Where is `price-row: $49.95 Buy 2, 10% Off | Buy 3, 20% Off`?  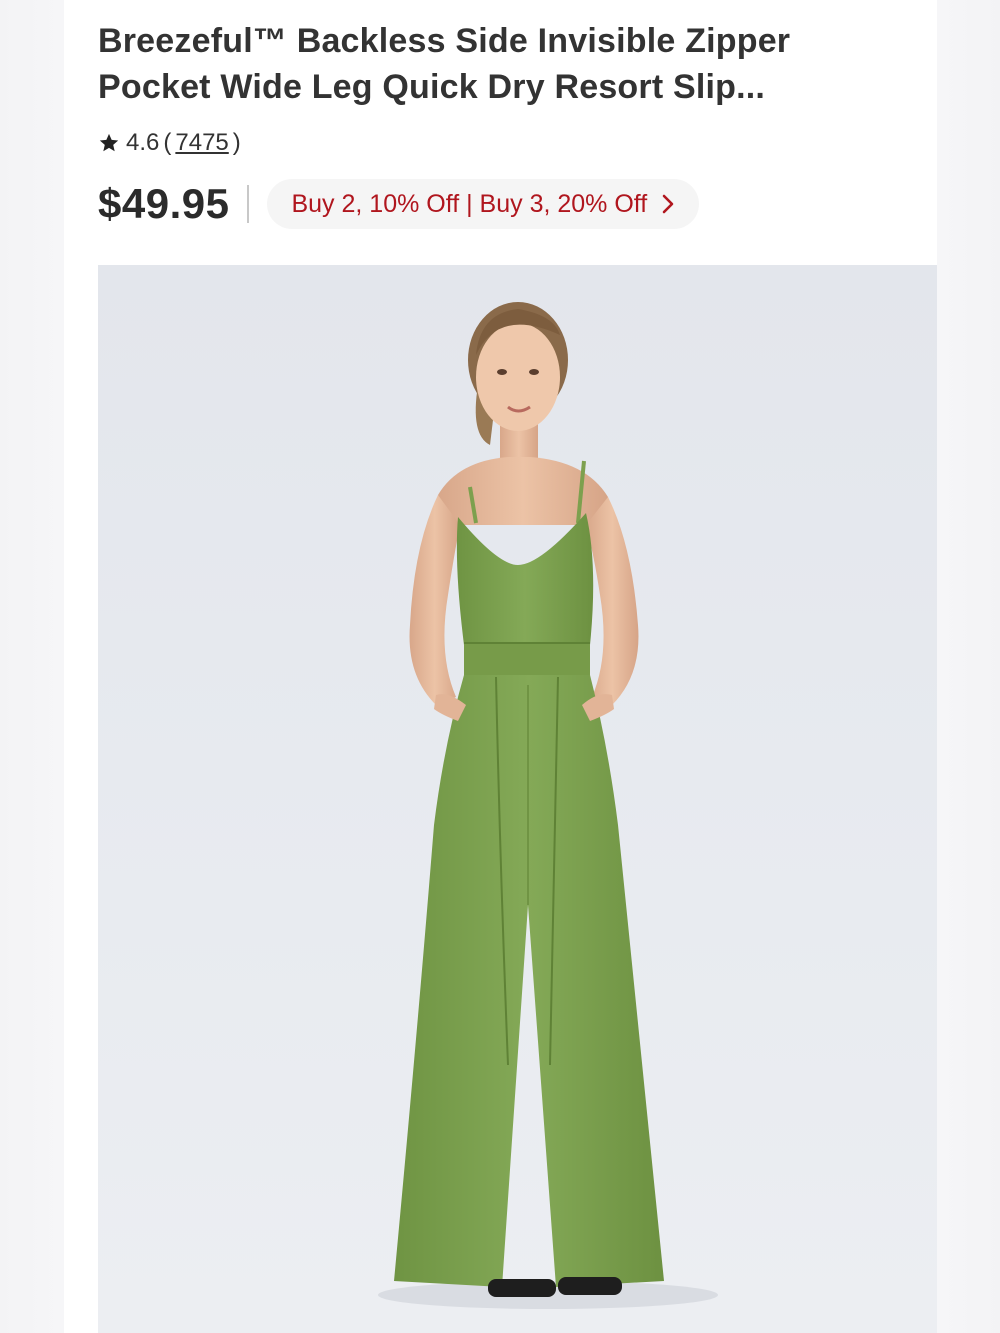
price-row: $49.95 Buy 2, 10% Off | Buy 3, 20% Off is located at coordinates (399, 204).